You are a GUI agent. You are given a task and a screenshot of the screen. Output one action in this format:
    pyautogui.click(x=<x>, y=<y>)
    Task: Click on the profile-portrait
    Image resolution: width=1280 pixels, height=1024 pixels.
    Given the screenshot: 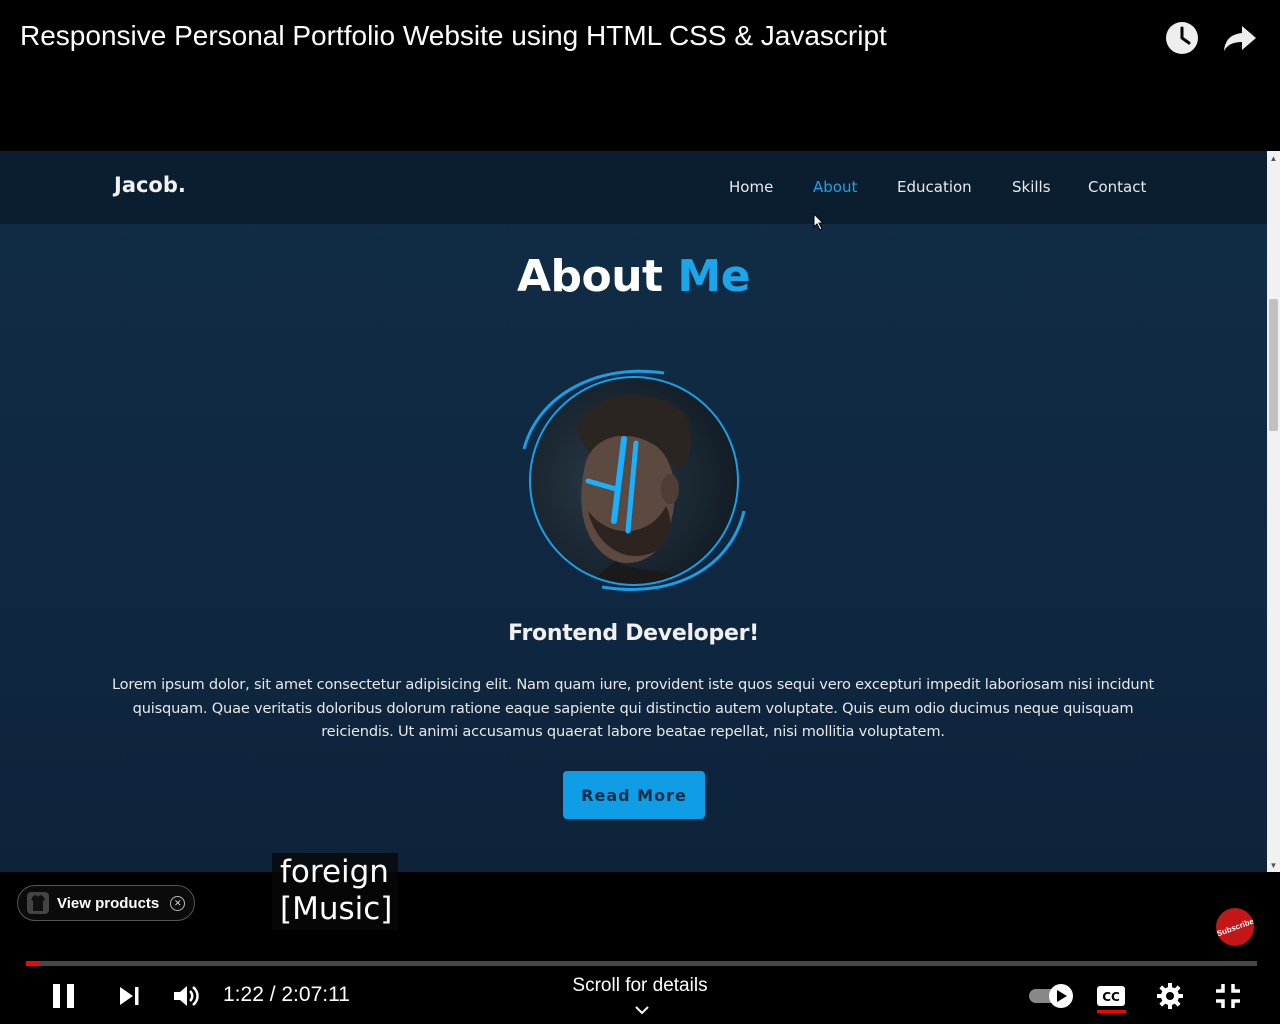 What is the action you would take?
    pyautogui.click(x=634, y=481)
    